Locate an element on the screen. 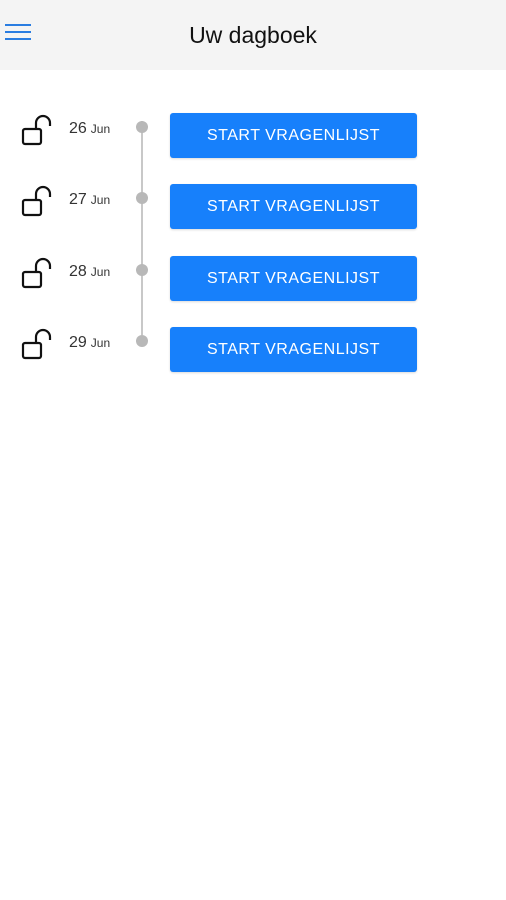  entry-day: 29 is located at coordinates (78, 342).